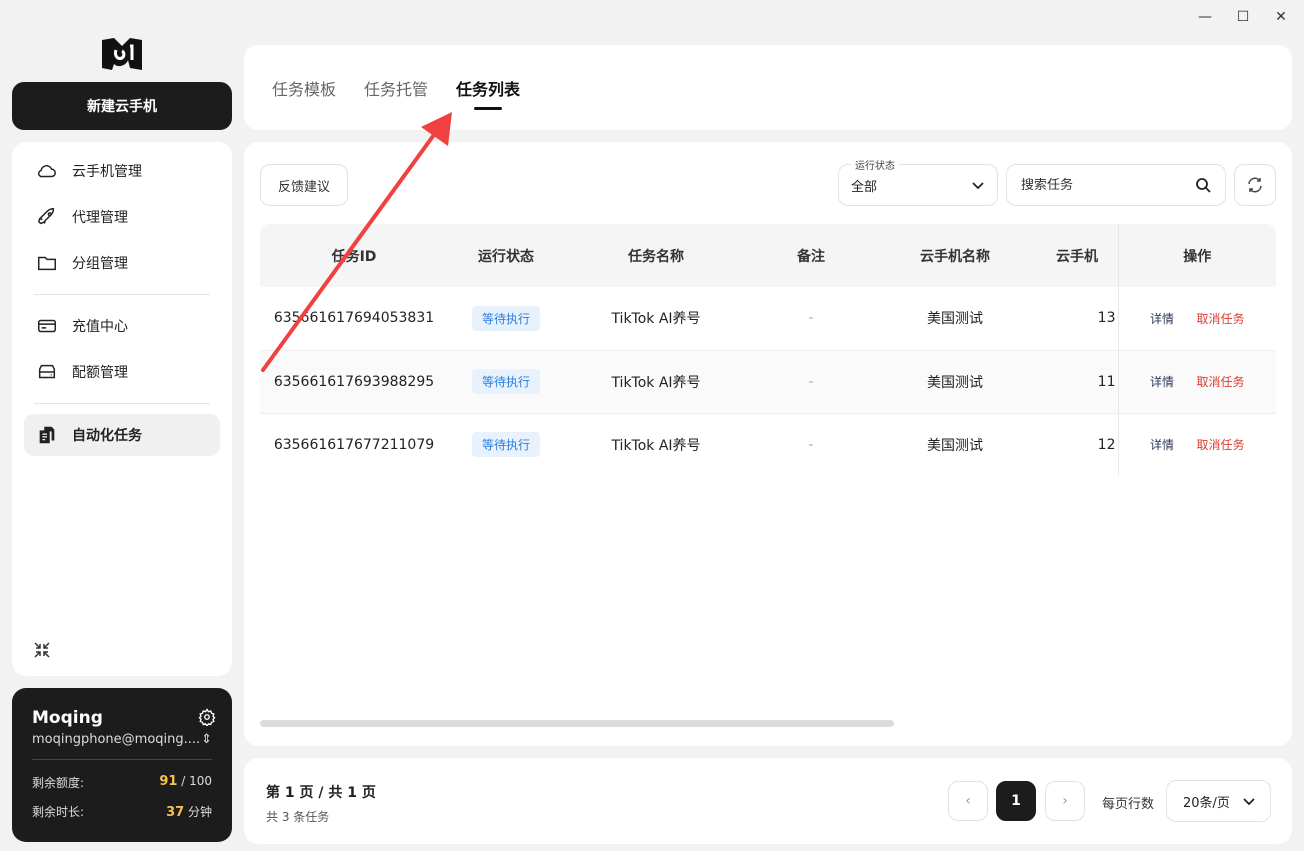 Image resolution: width=1304 pixels, height=851 pixels. I want to click on account-switcher: moqingphone@moqing.... ⇕, so click(122, 739).